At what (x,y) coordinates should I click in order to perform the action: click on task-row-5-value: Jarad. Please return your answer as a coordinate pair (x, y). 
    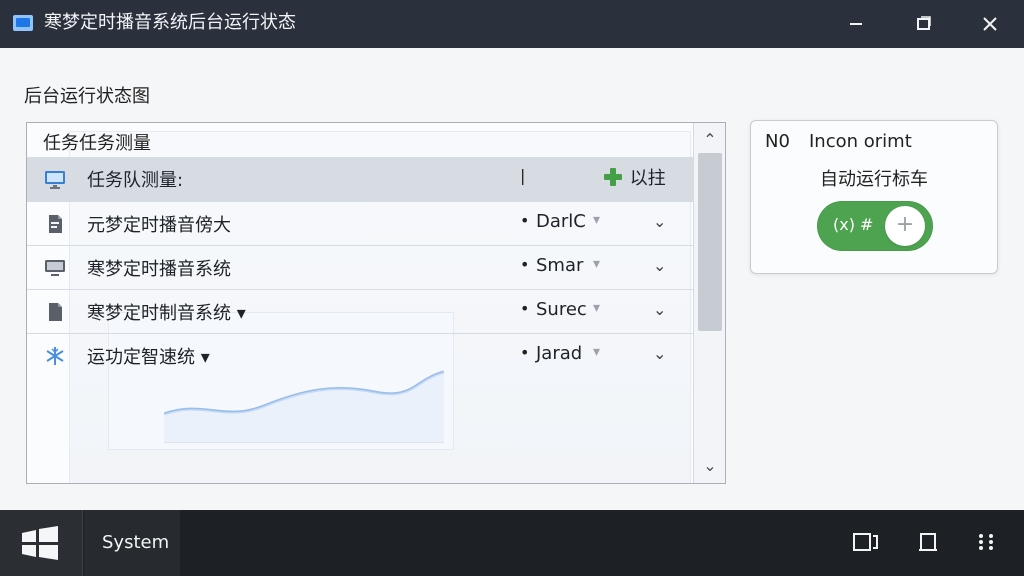
    Looking at the image, I should click on (559, 353).